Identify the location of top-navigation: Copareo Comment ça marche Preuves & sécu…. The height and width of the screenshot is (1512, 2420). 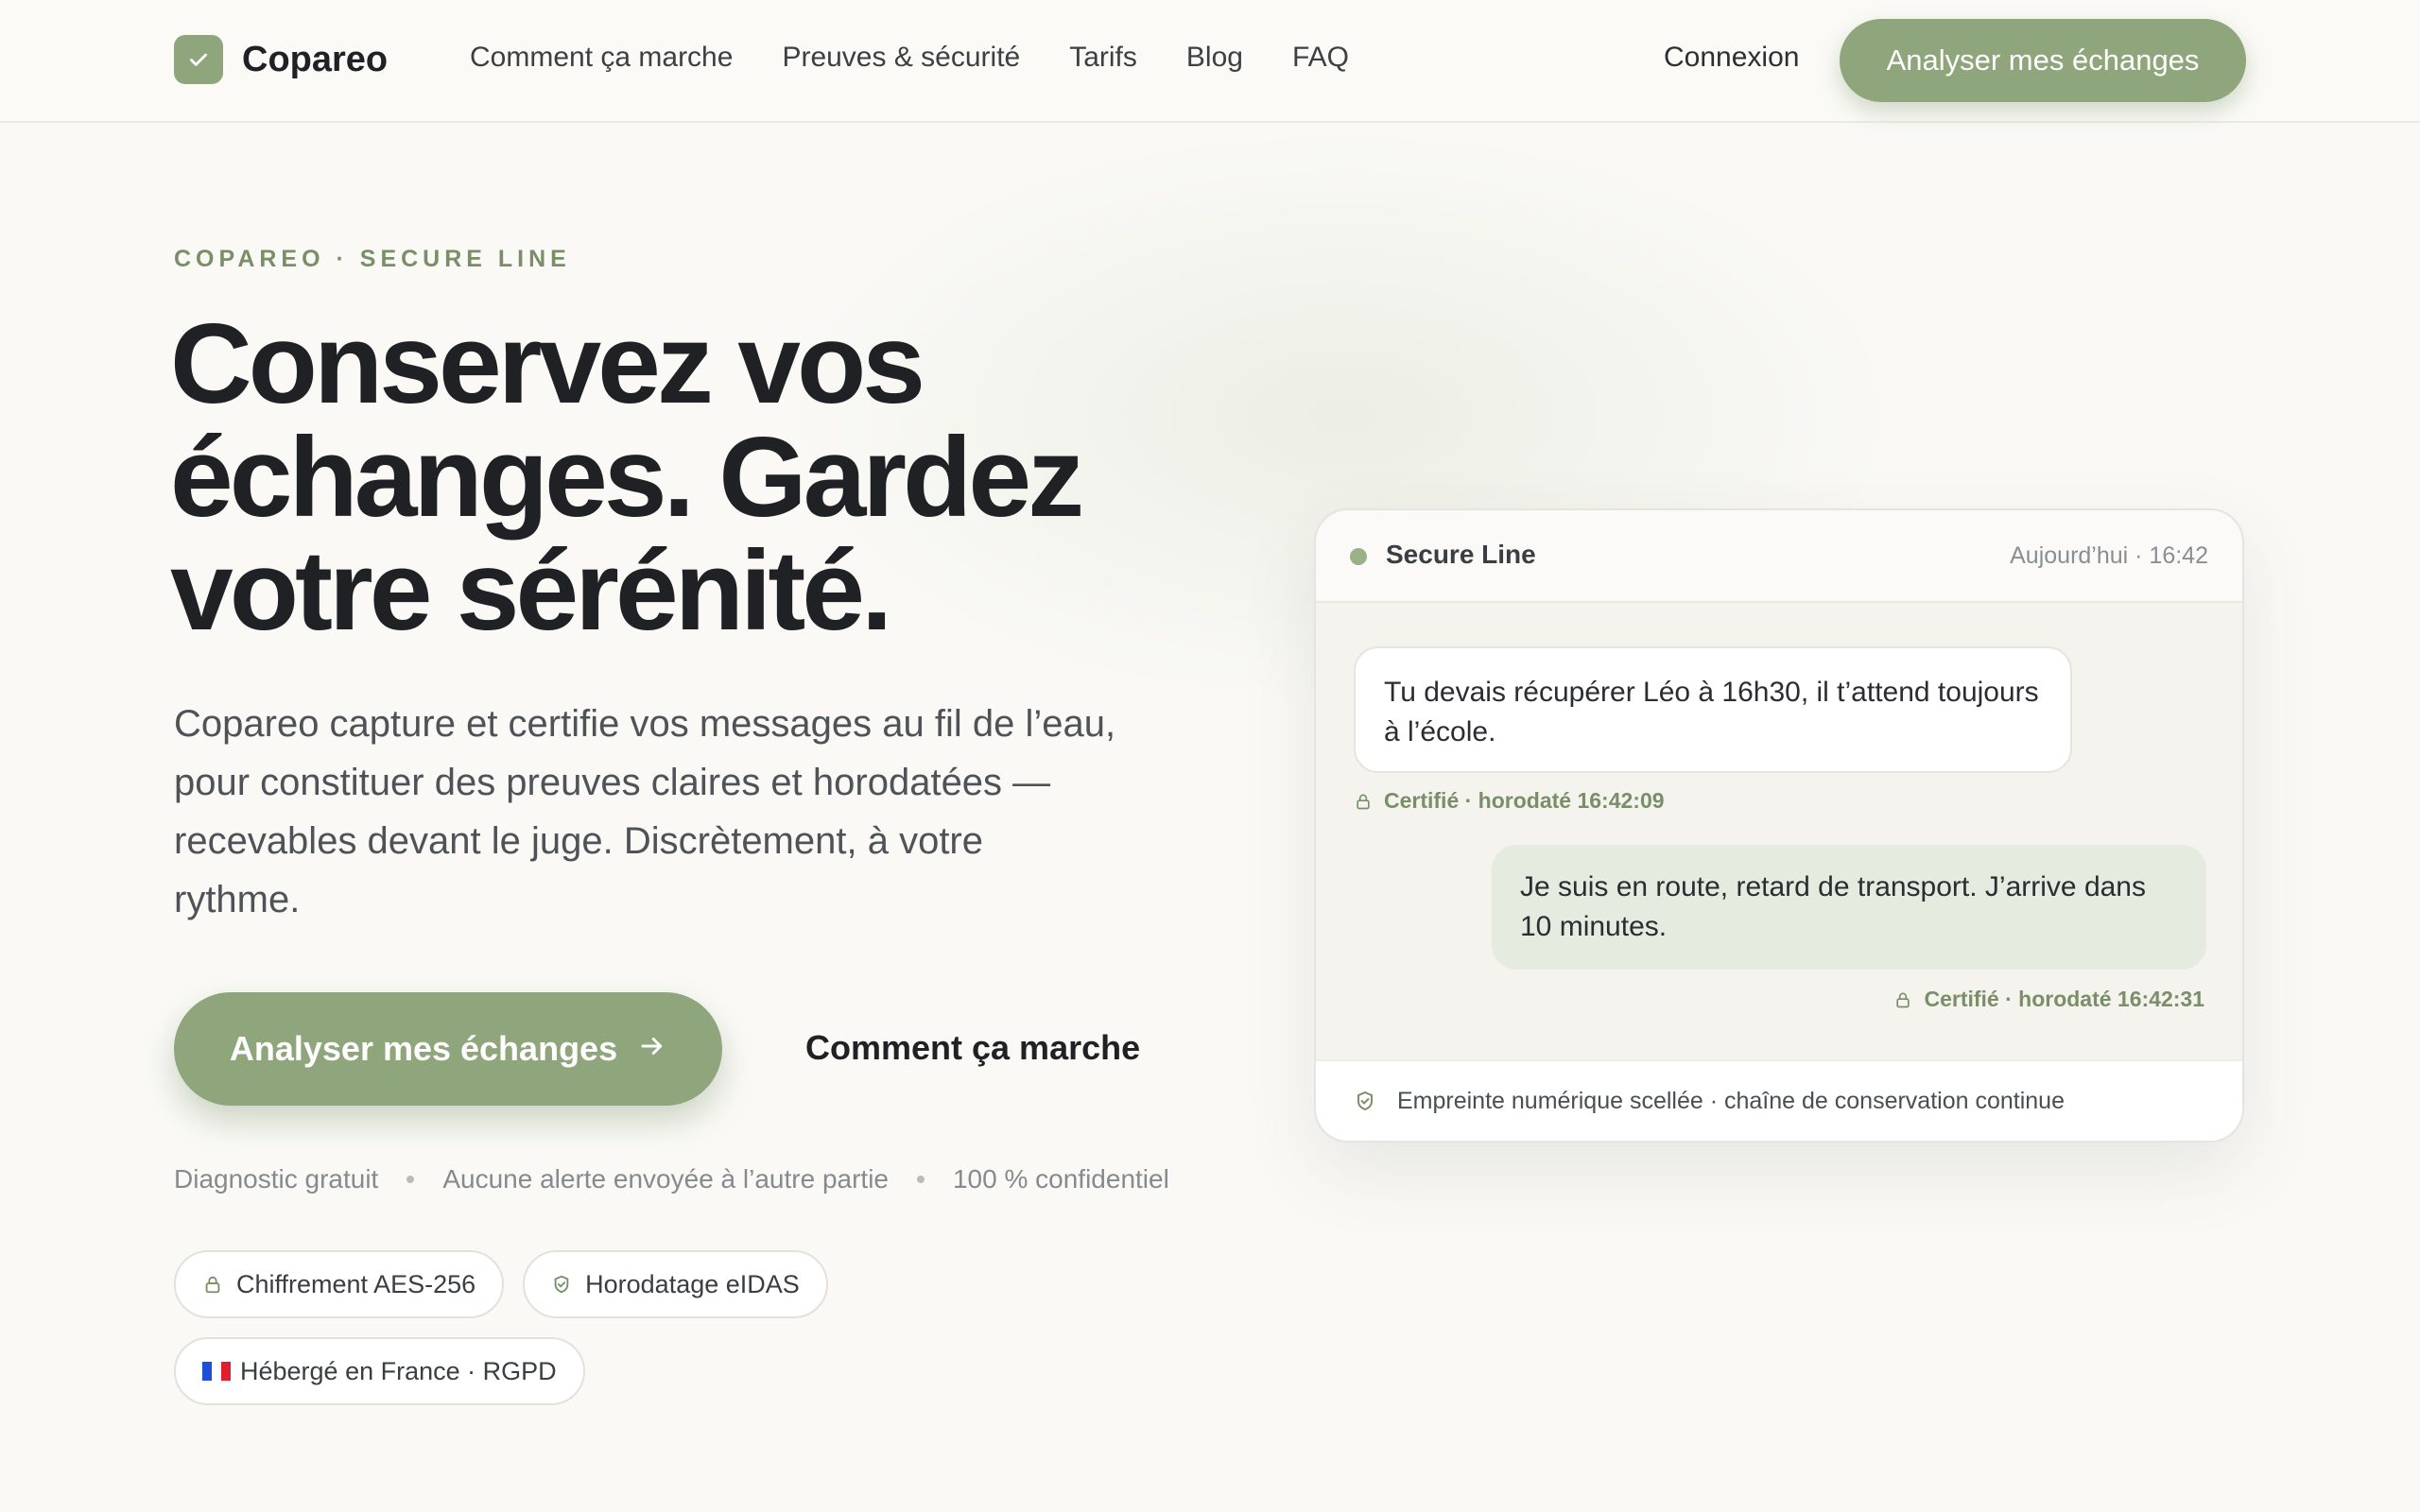
(1210, 61).